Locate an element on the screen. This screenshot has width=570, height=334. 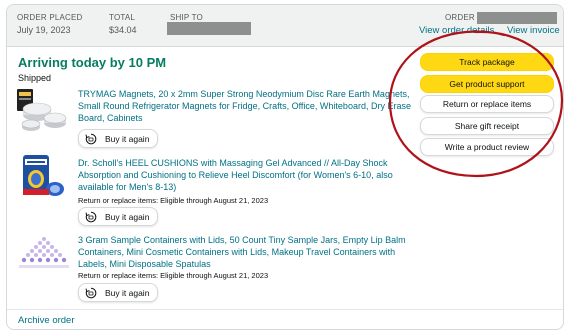
sample-containers-image-icon is located at coordinates (44, 252).